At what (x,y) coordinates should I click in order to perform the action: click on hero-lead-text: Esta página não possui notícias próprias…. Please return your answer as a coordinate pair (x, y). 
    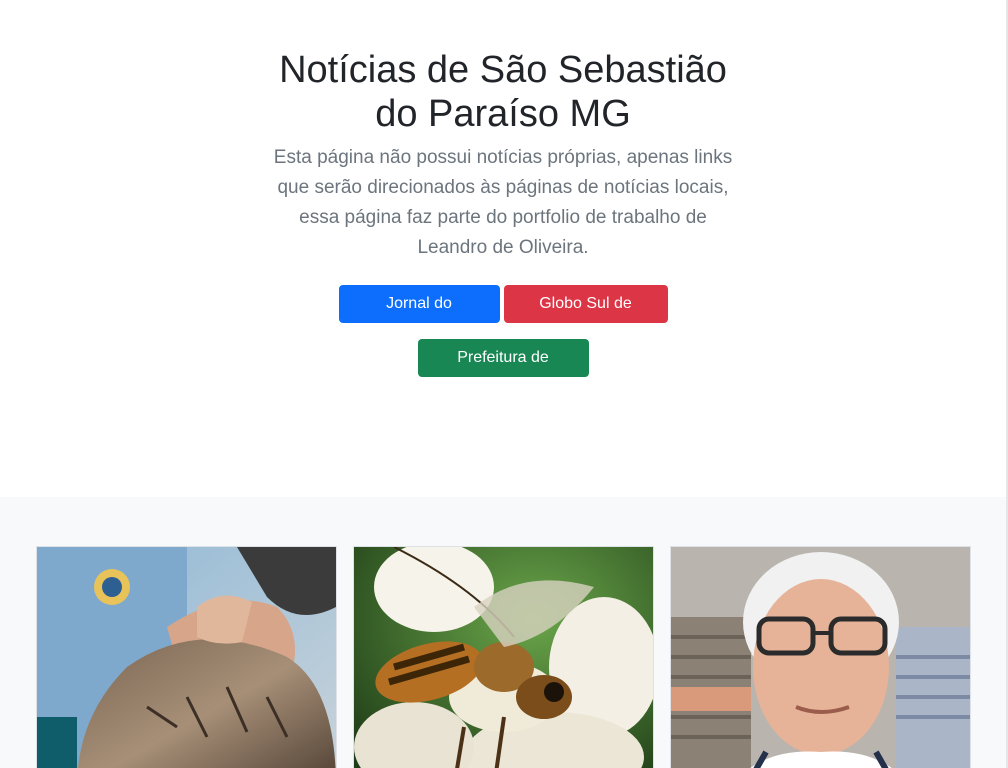
    Looking at the image, I should click on (503, 202).